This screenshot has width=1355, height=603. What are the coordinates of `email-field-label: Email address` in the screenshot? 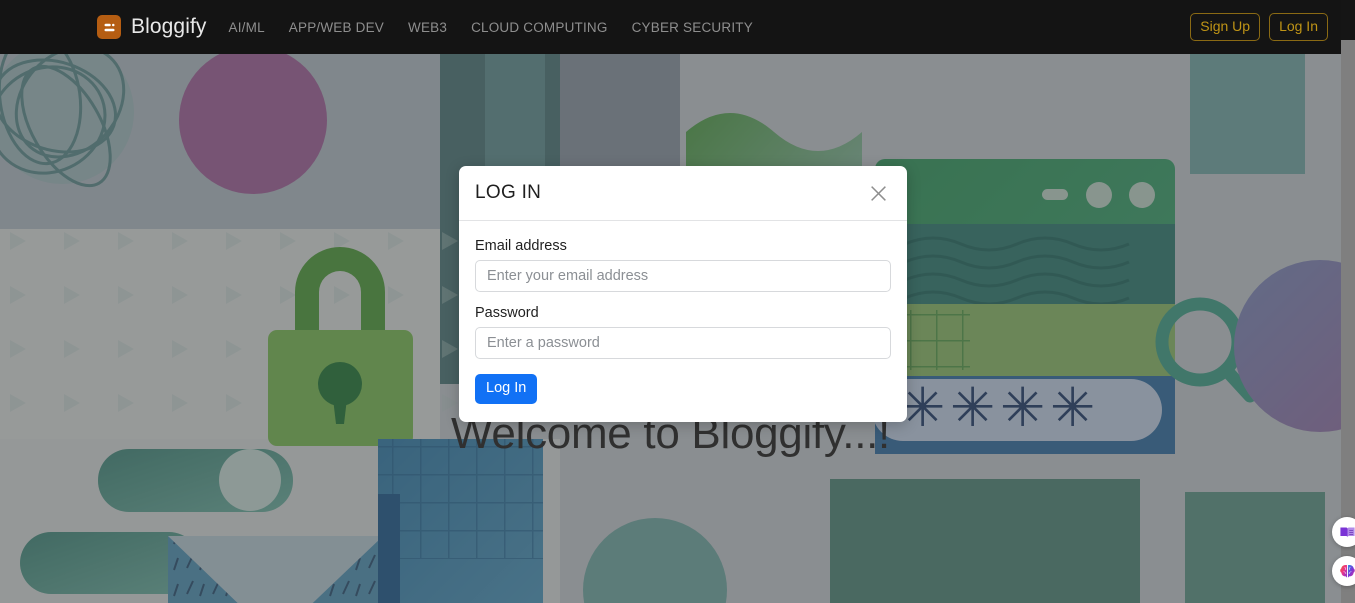 It's located at (521, 246).